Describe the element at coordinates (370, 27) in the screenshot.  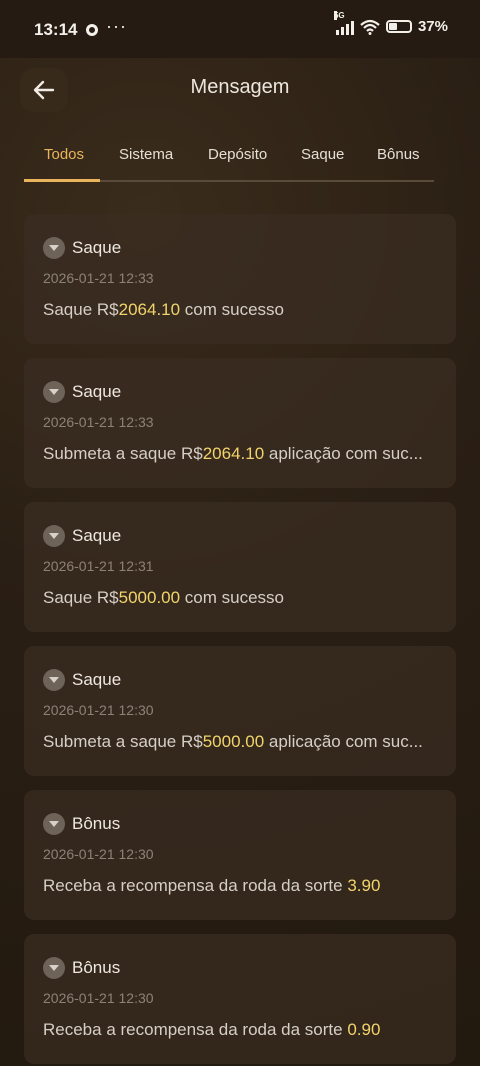
I see `wifi-icon` at that location.